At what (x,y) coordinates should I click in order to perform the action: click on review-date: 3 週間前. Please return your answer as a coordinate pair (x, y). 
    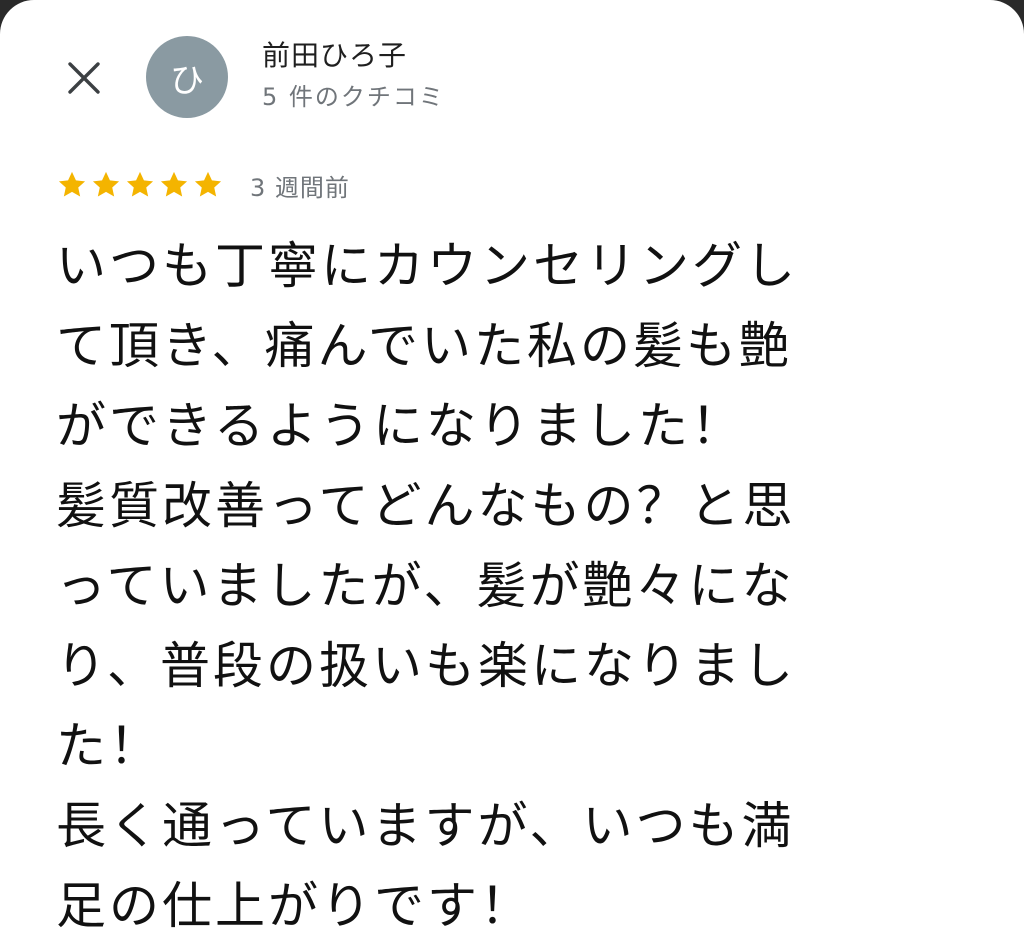
    Looking at the image, I should click on (300, 187).